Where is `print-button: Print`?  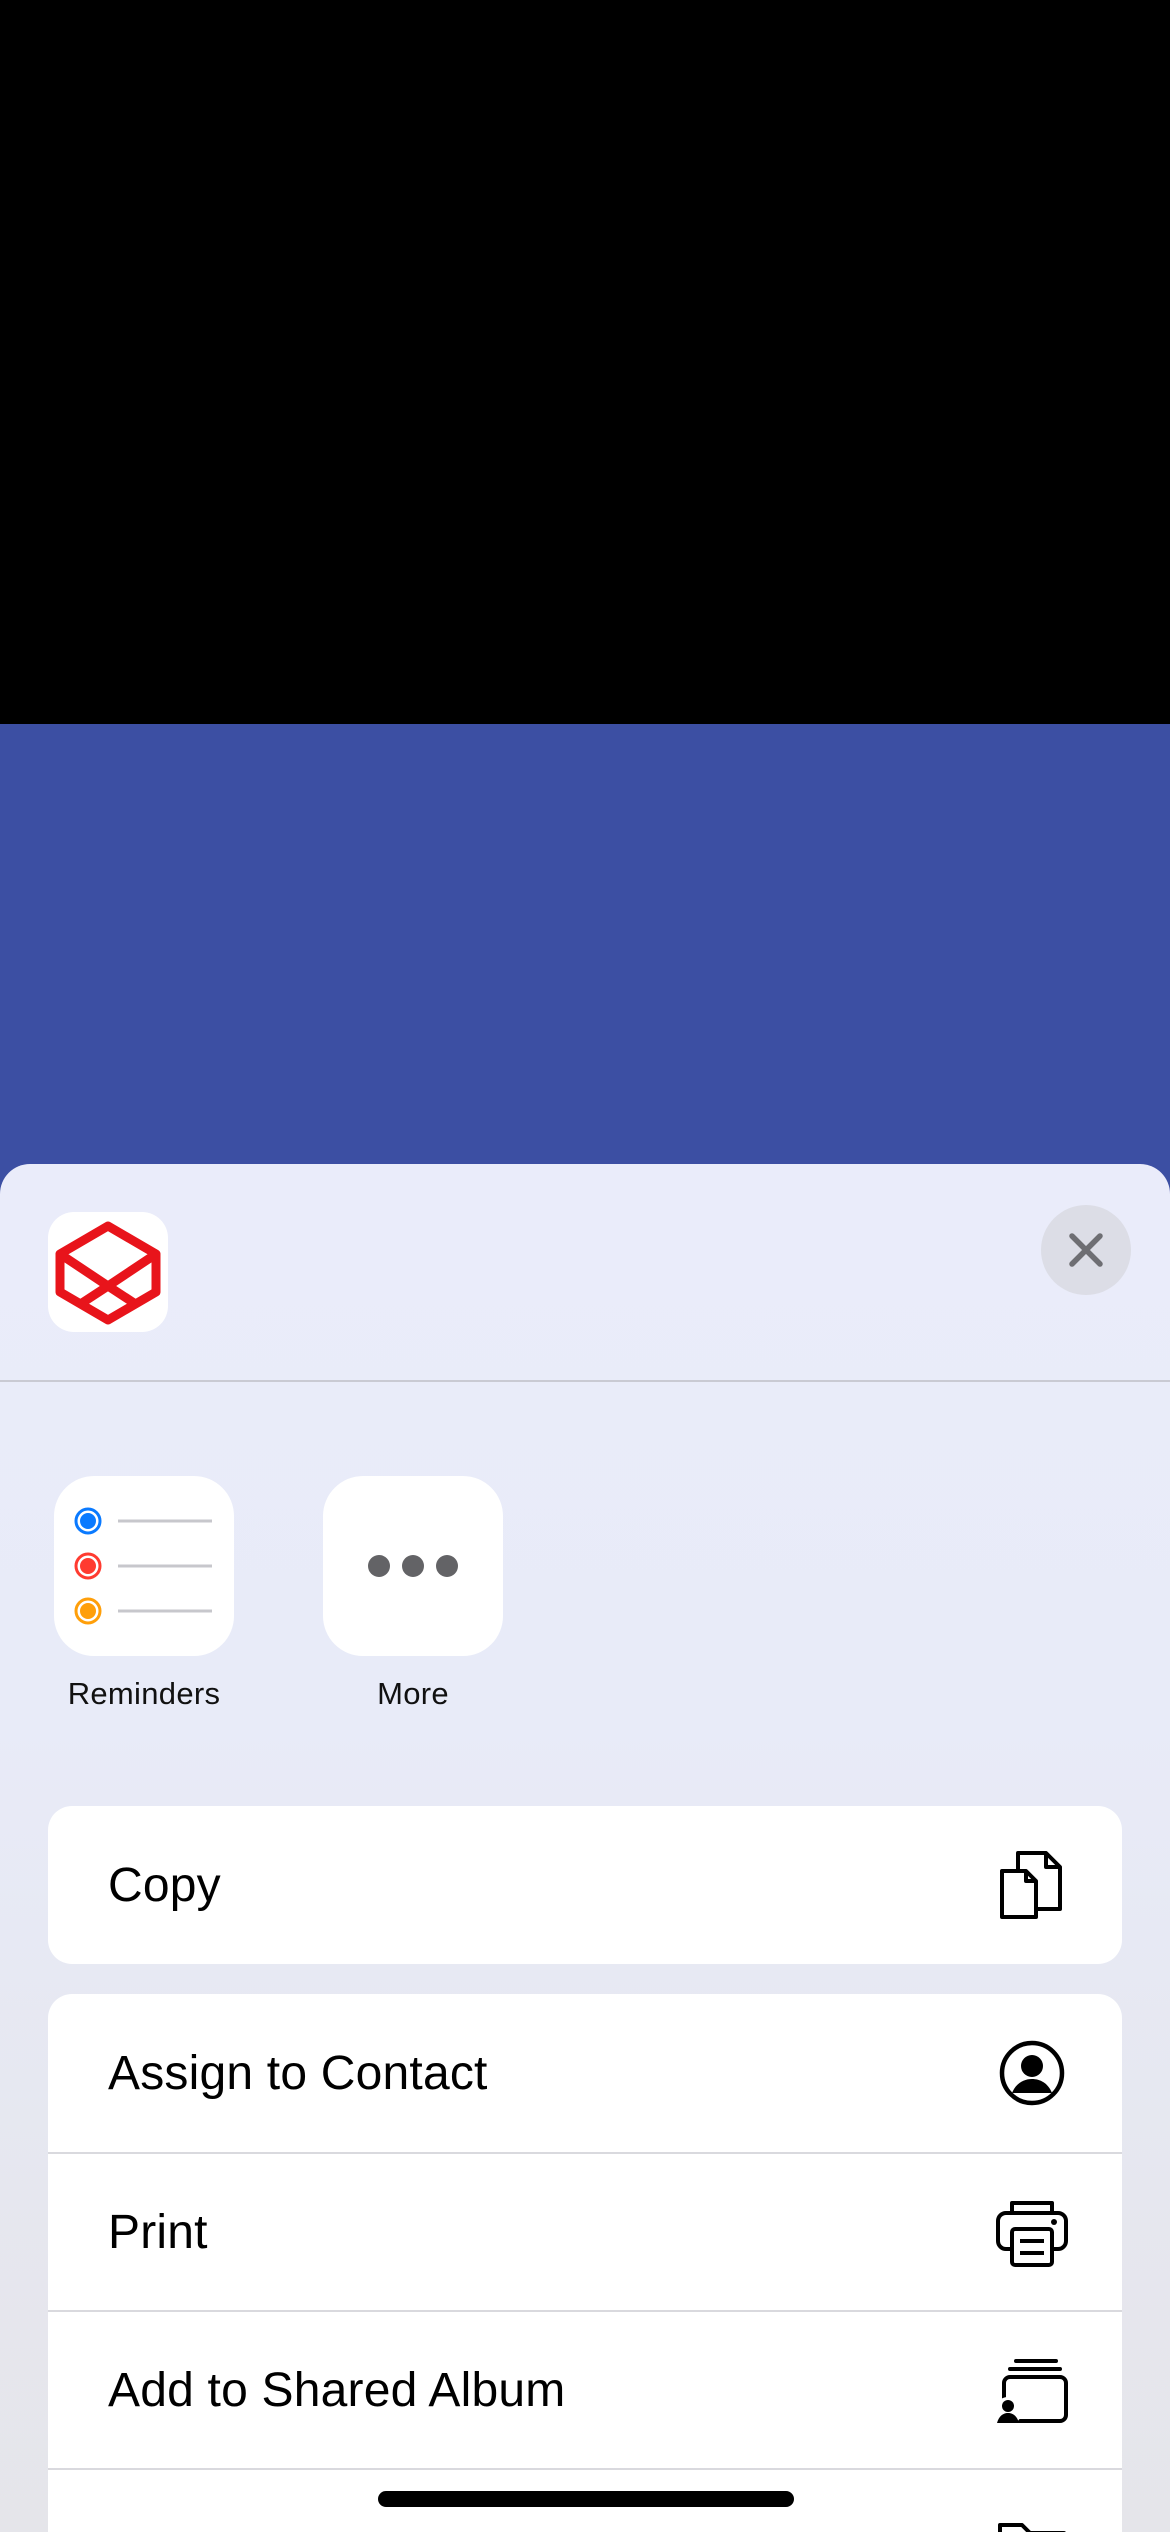
print-button: Print is located at coordinates (585, 2231).